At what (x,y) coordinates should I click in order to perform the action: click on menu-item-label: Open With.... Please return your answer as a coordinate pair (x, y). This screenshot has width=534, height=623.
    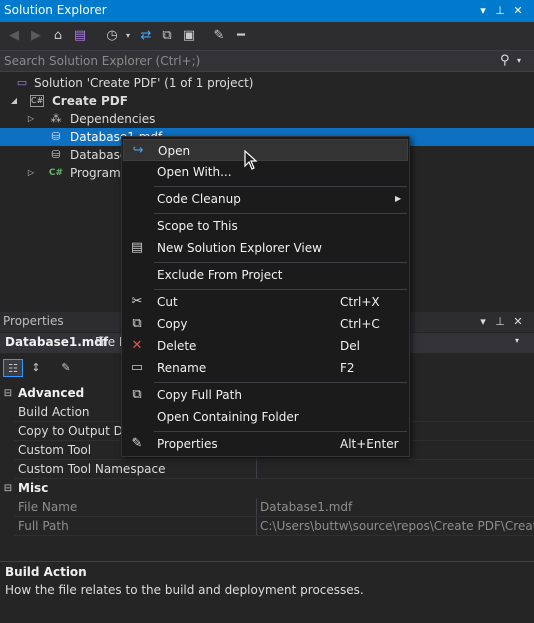
    Looking at the image, I should click on (194, 172).